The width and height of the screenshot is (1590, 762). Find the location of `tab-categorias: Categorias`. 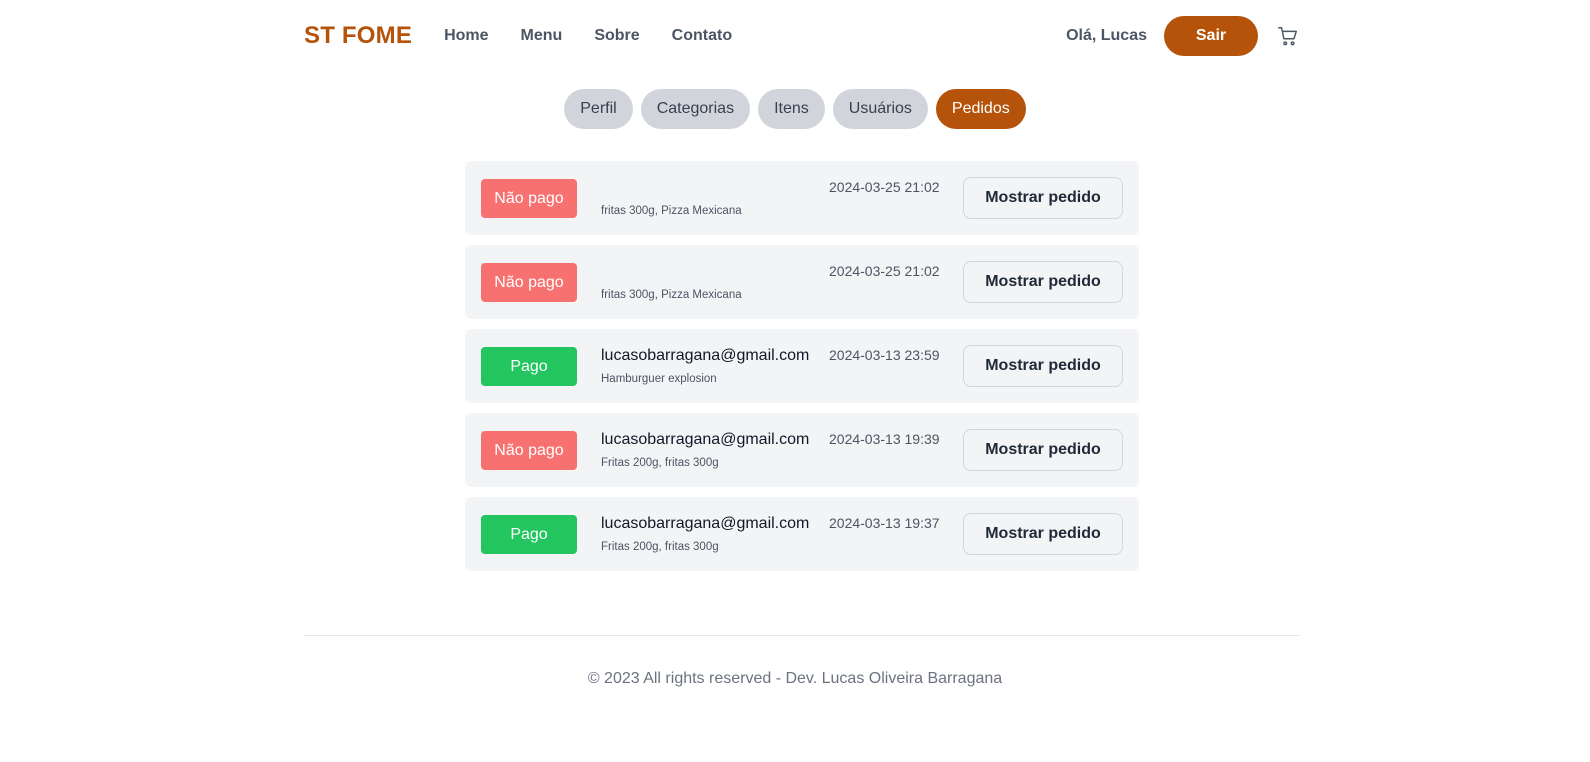

tab-categorias: Categorias is located at coordinates (695, 109).